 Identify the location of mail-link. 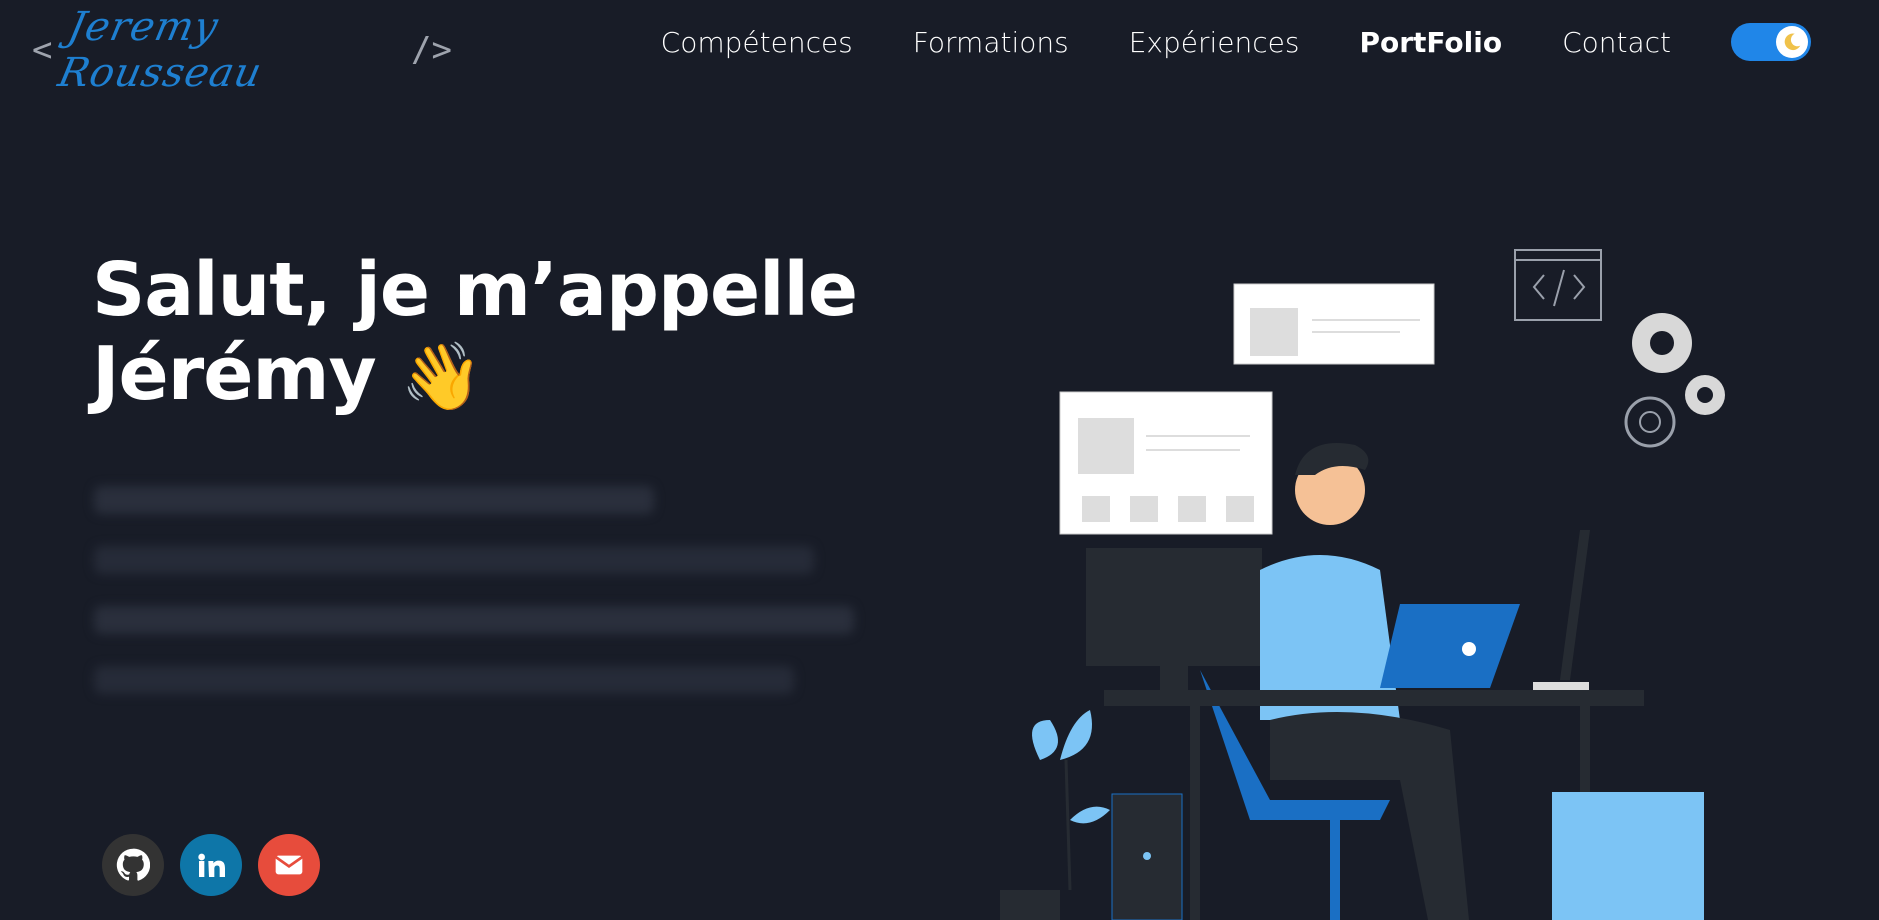
(289, 865).